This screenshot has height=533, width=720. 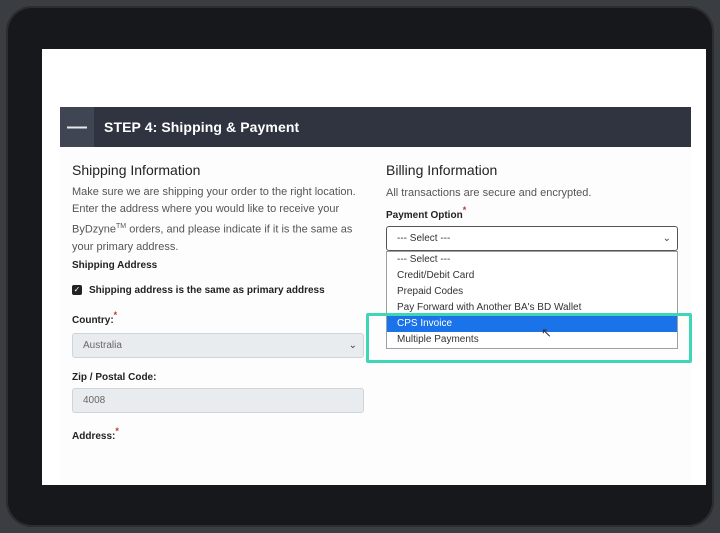 What do you see at coordinates (115, 265) in the screenshot?
I see `shipping-address-label: Shipping Address` at bounding box center [115, 265].